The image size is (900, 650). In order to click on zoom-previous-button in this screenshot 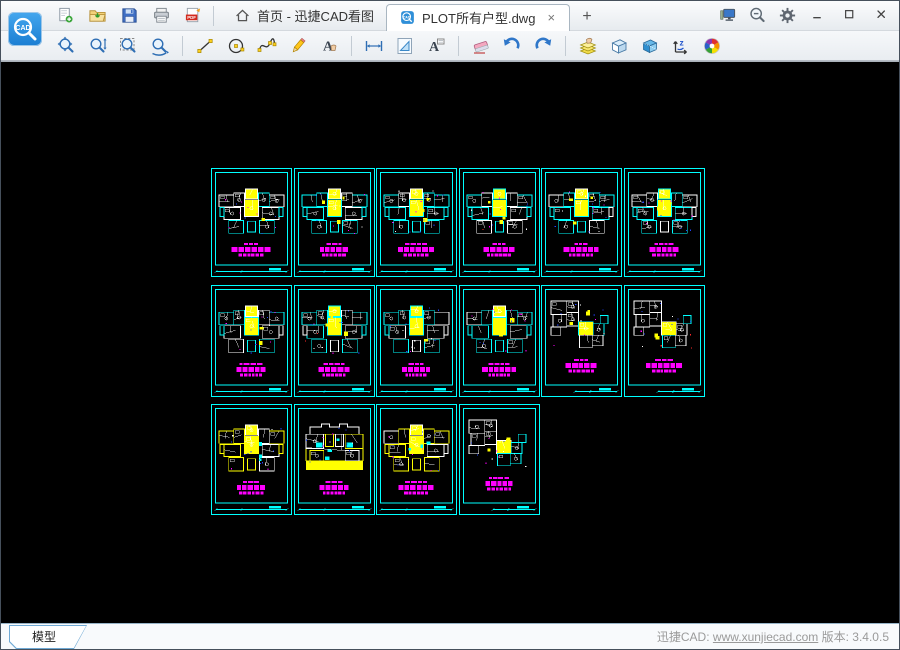, I will do `click(160, 46)`.